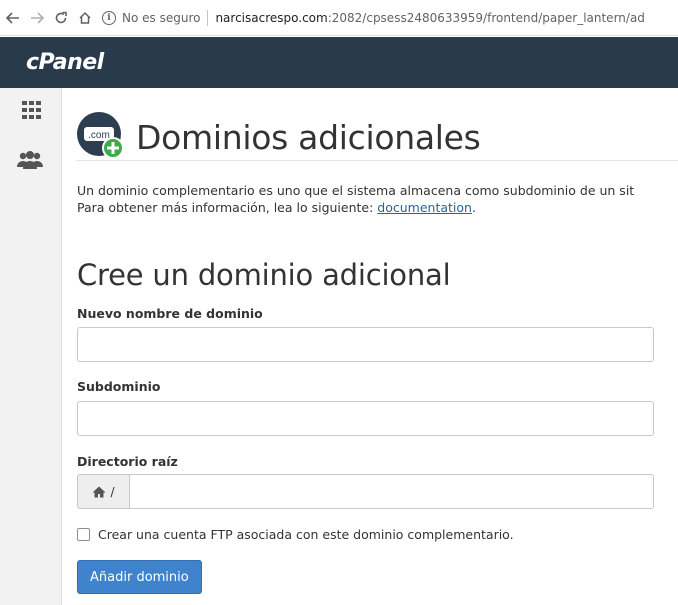 The image size is (678, 605). I want to click on docroot-input, so click(391, 491).